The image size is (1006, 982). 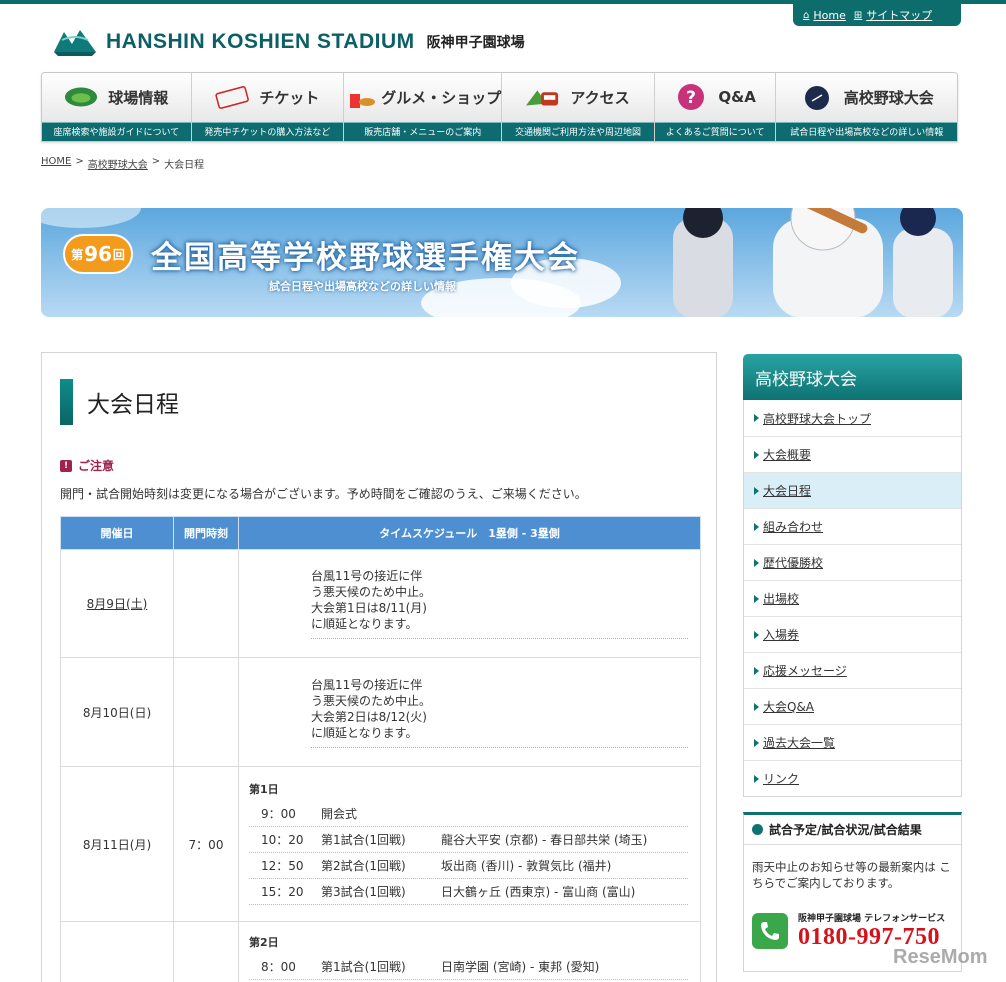 What do you see at coordinates (715, 107) in the screenshot?
I see `nav-qa: ? Q&A よくあるご質問について` at bounding box center [715, 107].